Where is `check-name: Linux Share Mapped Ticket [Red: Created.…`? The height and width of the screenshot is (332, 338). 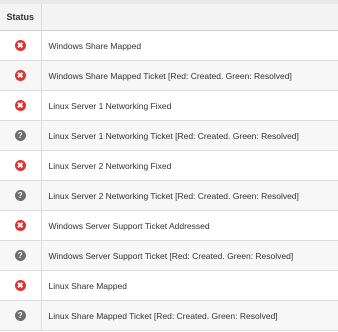
check-name: Linux Share Mapped Ticket [Red: Created.… is located at coordinates (189, 315).